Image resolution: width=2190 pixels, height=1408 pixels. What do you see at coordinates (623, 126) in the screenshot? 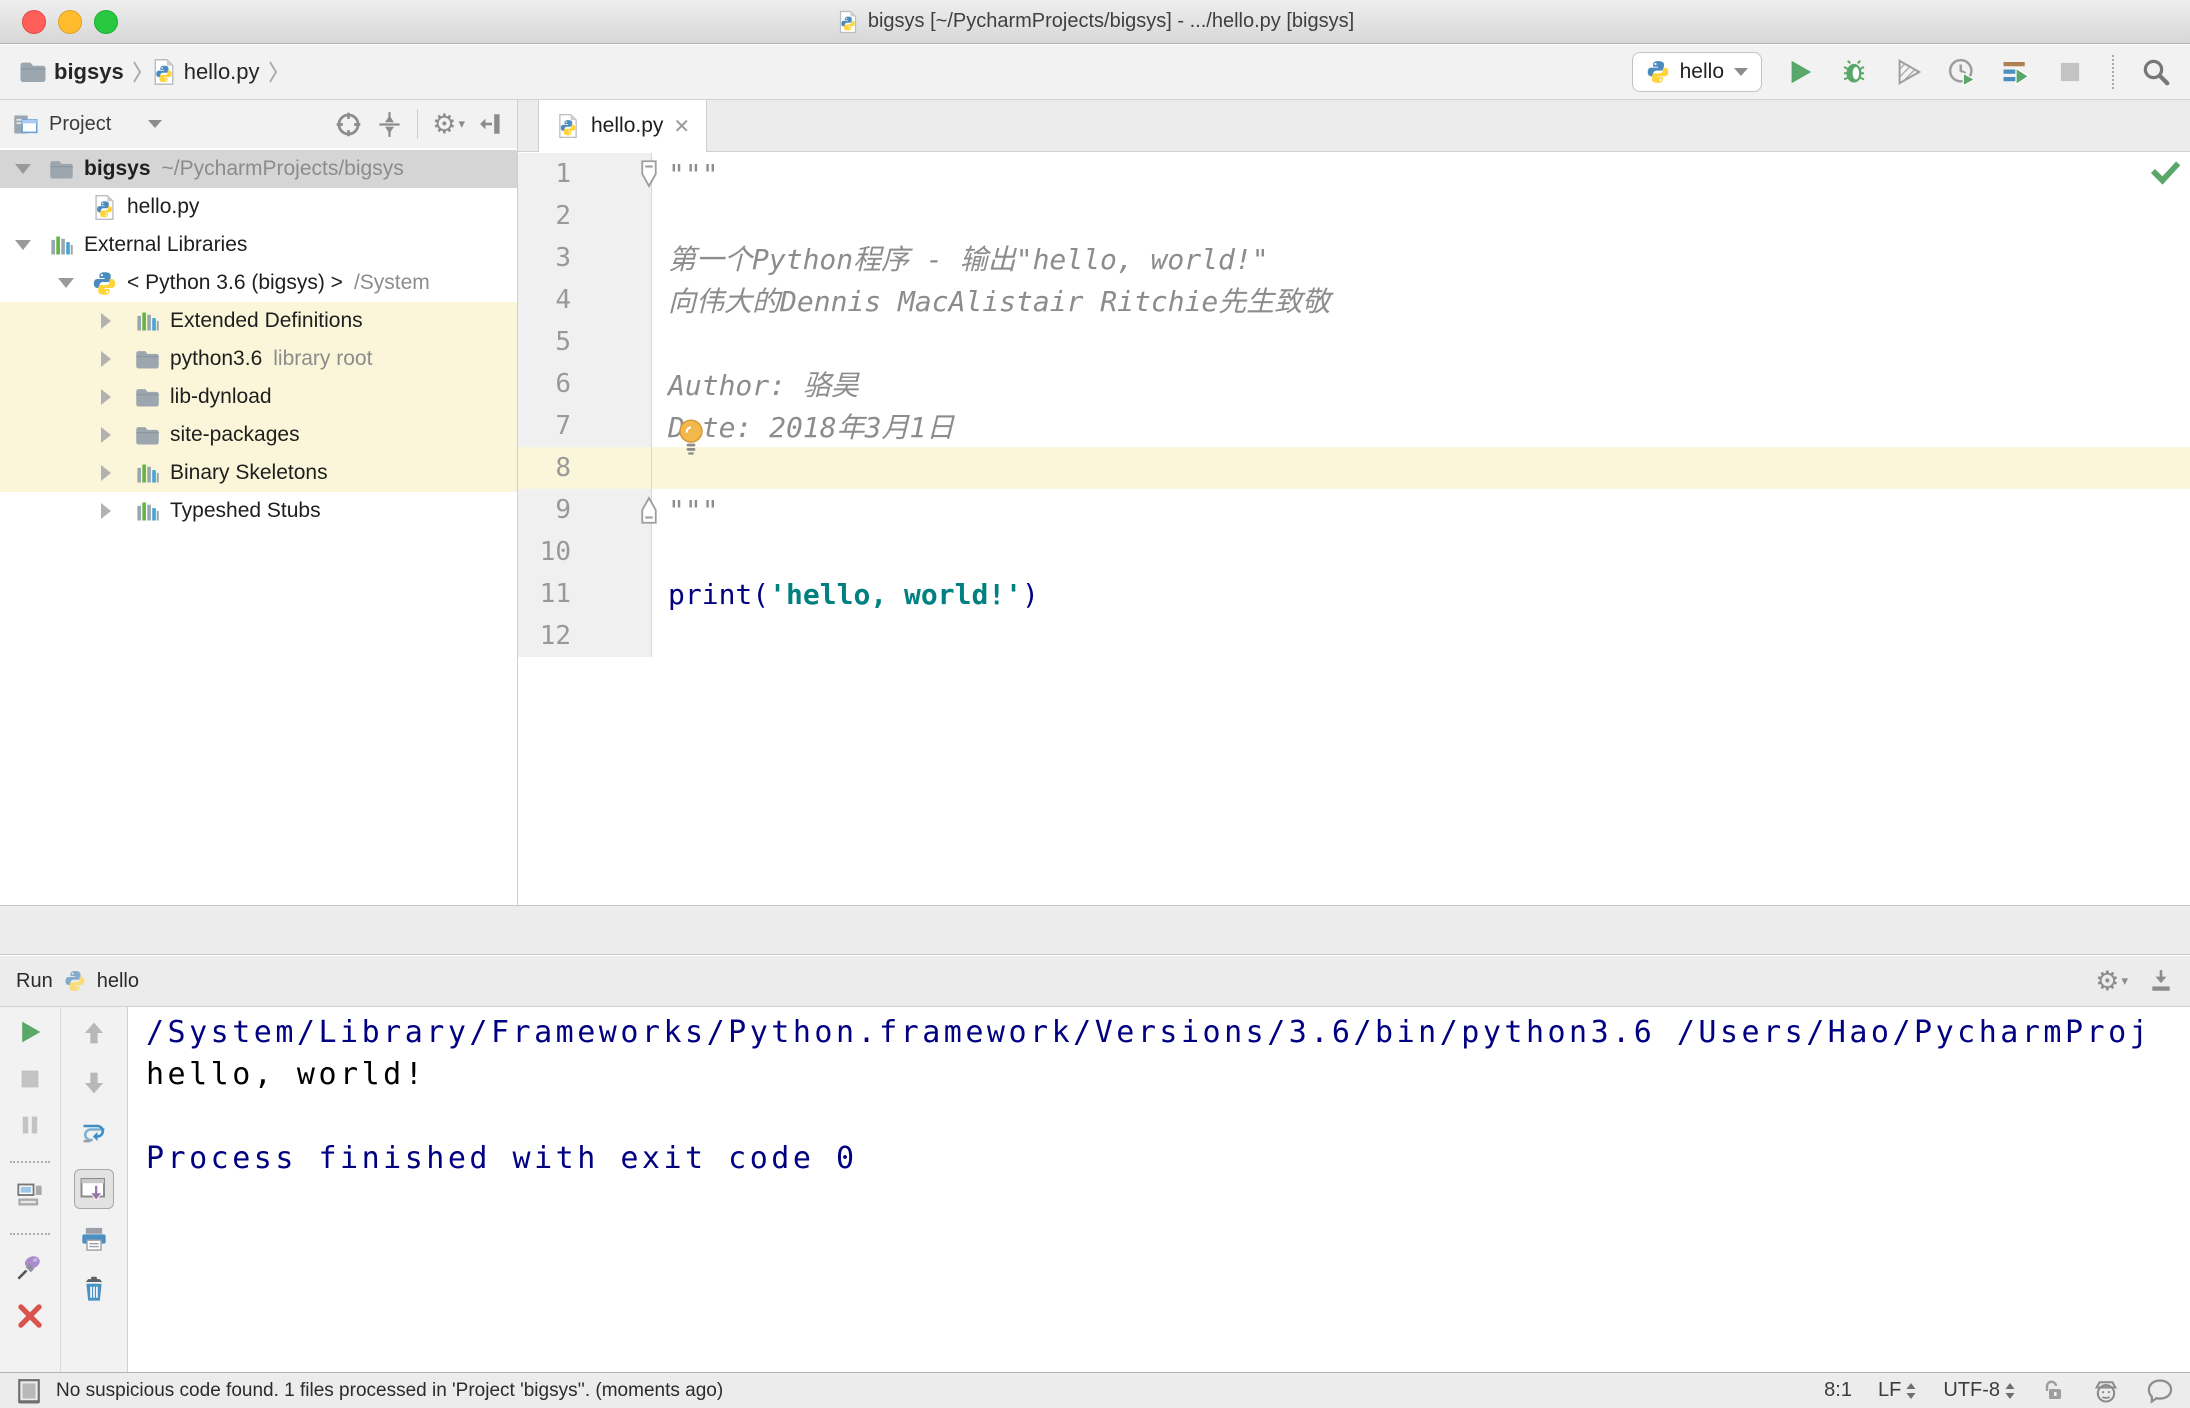
I see `tab-hello-py: hello.py ✕` at bounding box center [623, 126].